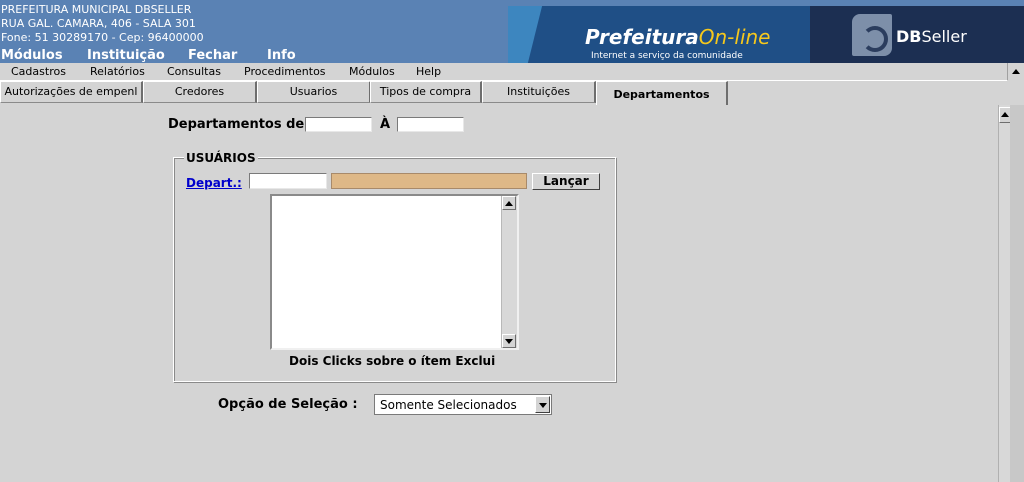 This screenshot has height=482, width=1024. What do you see at coordinates (385, 124) in the screenshot?
I see `range-to-label: À` at bounding box center [385, 124].